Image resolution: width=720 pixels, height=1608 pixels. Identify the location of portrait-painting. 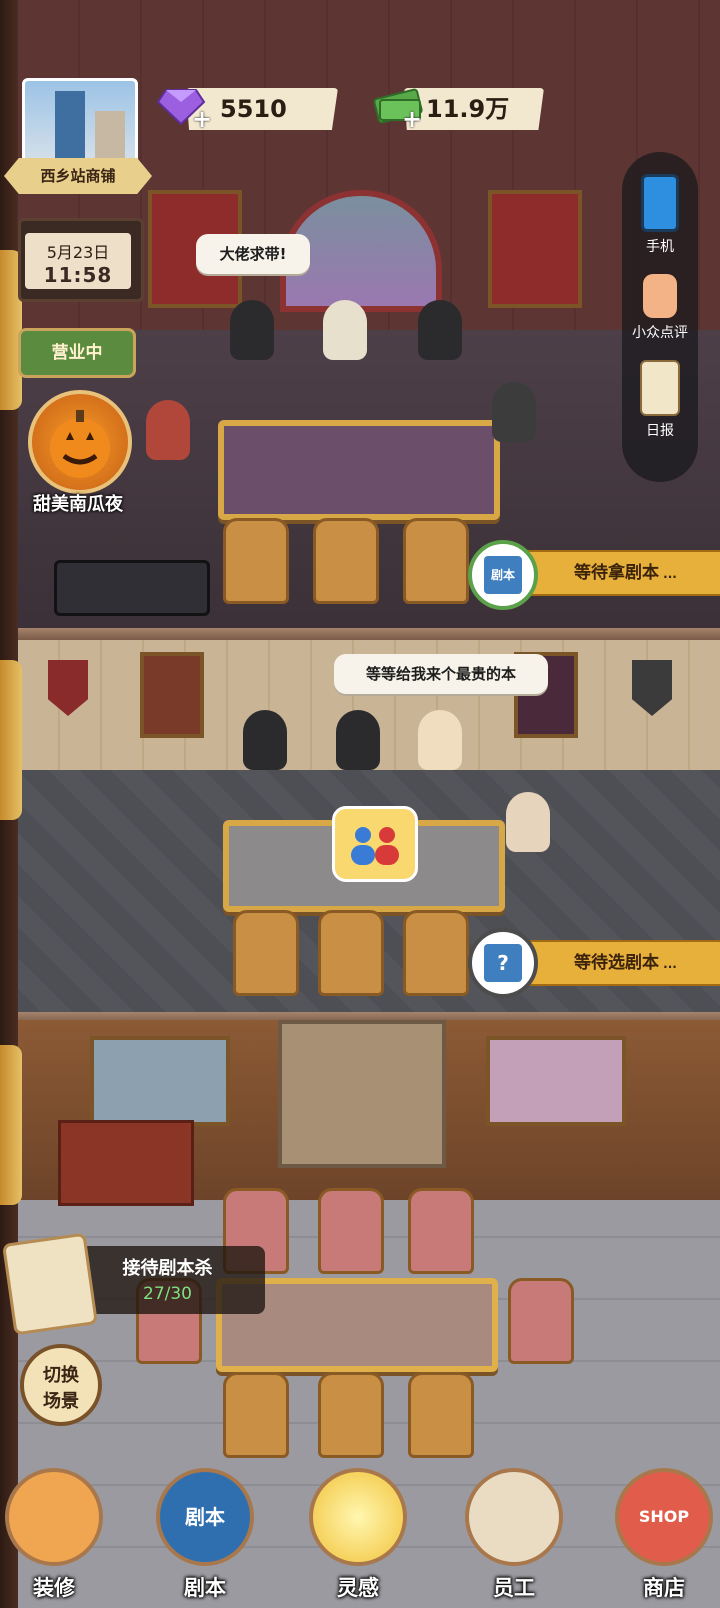
(172, 695).